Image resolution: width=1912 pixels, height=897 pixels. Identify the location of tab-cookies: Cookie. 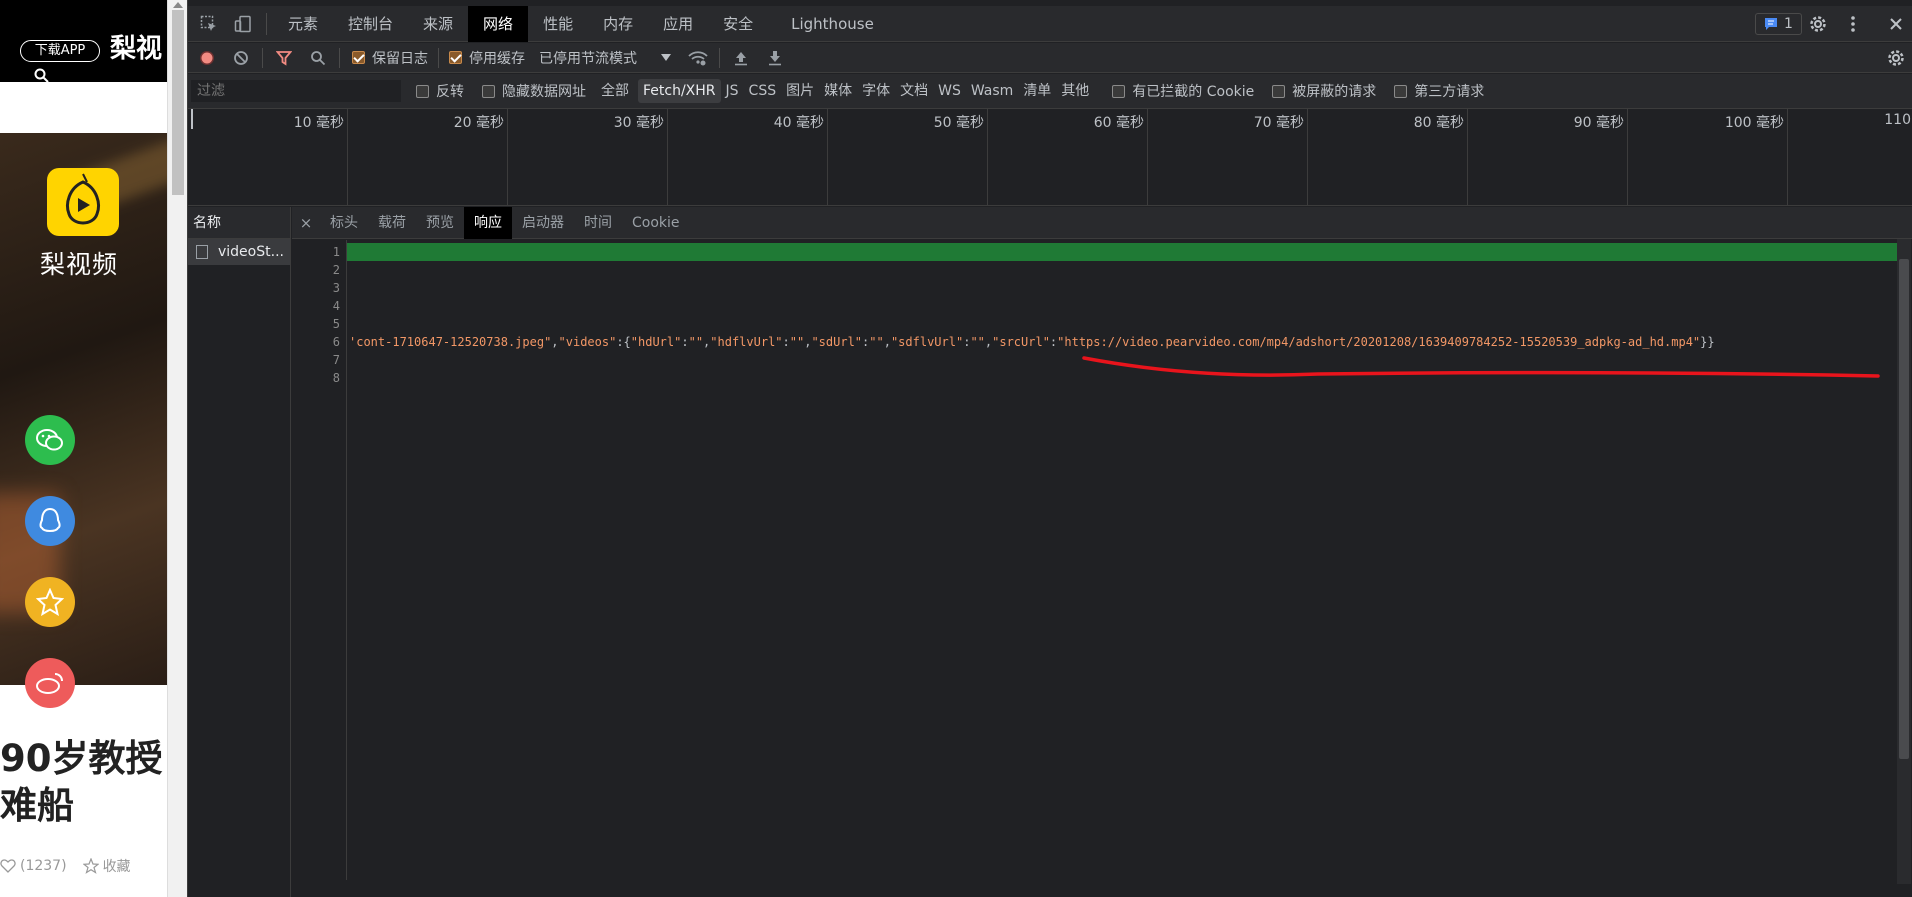
(656, 223).